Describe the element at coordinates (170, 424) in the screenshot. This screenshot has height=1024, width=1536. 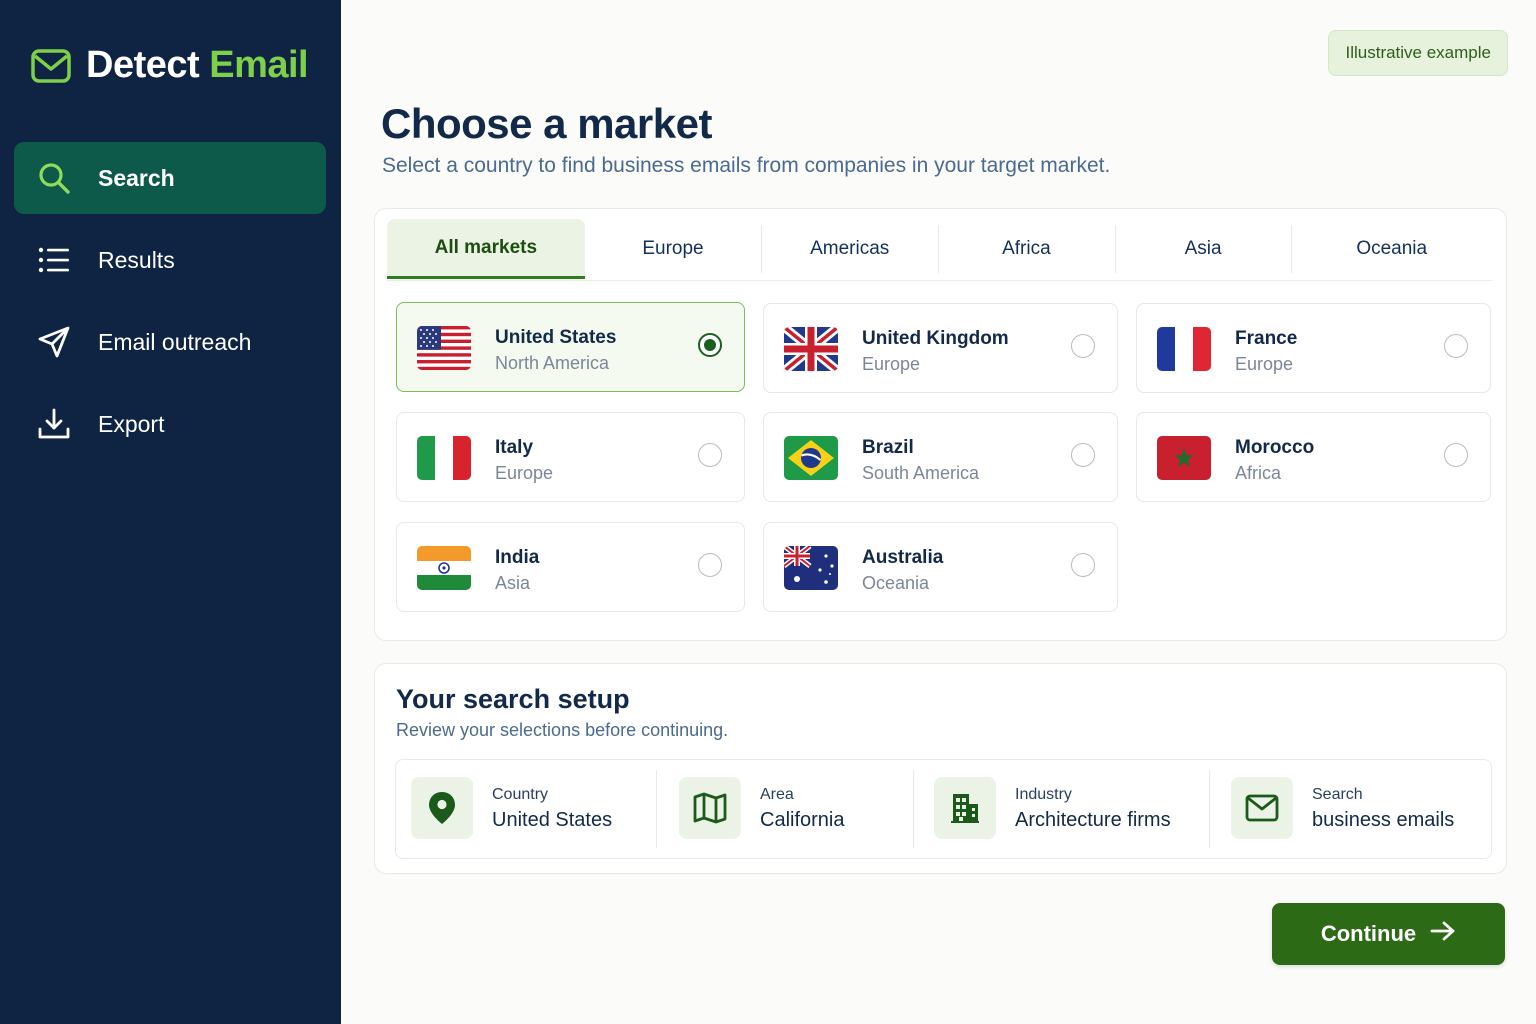
I see `sidebar-item-export: Export` at that location.